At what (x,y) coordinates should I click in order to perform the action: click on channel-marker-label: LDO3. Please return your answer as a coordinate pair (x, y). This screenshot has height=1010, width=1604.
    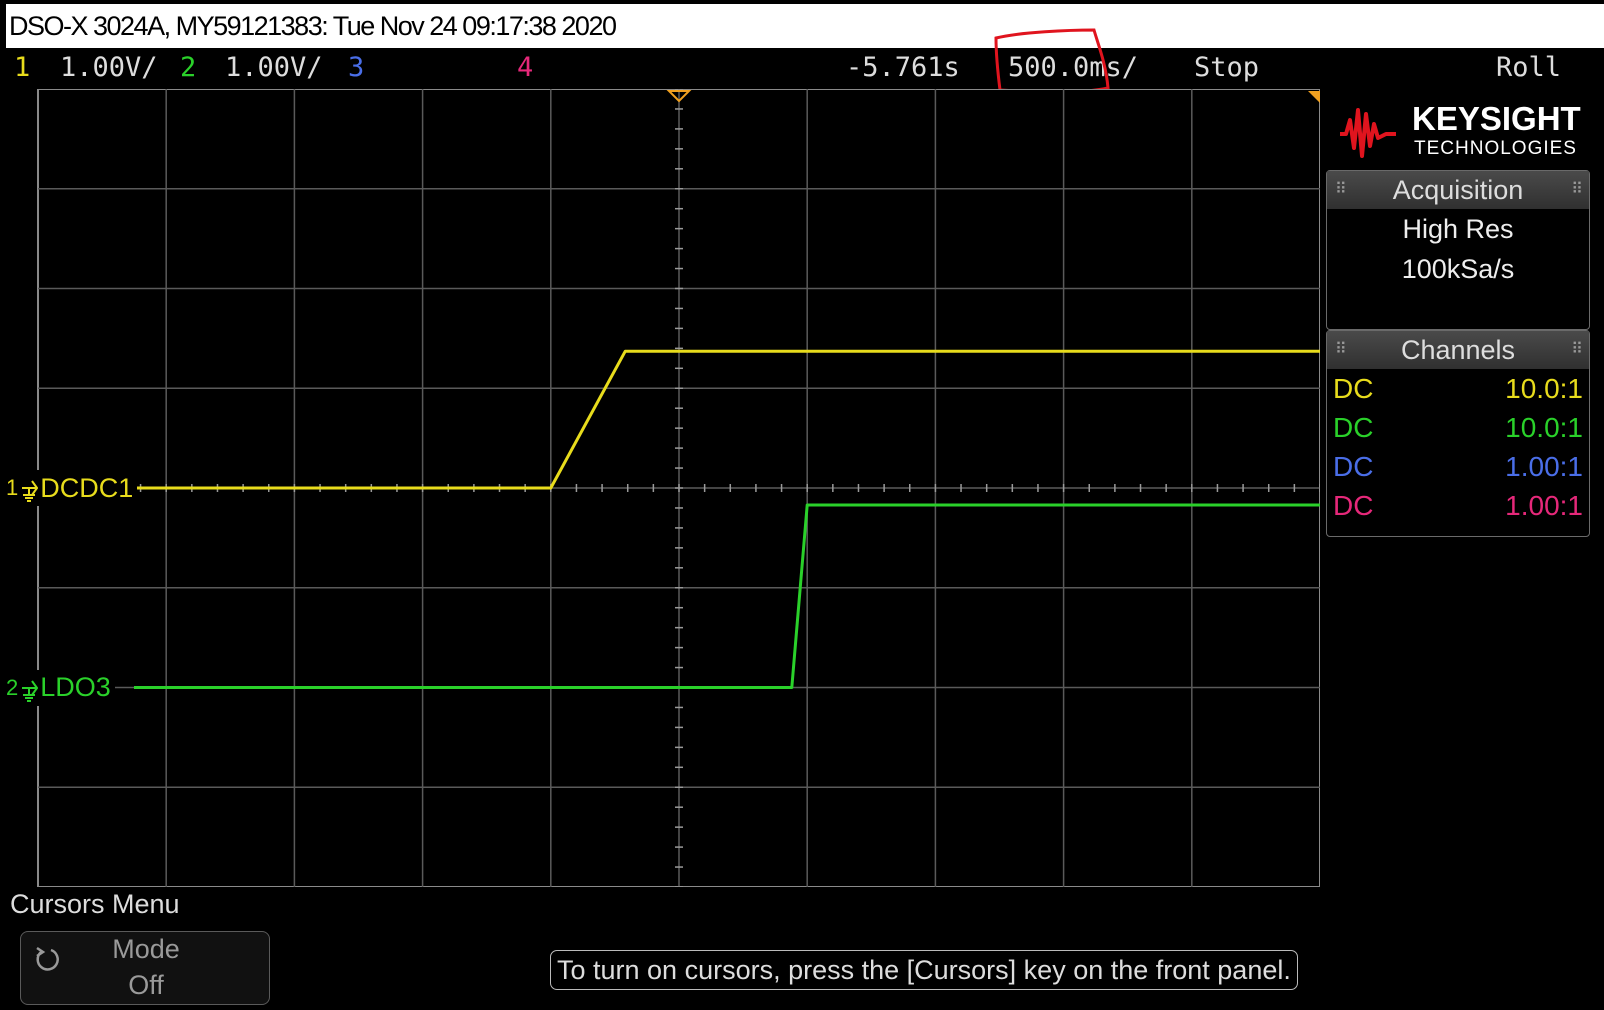
    Looking at the image, I should click on (75, 687).